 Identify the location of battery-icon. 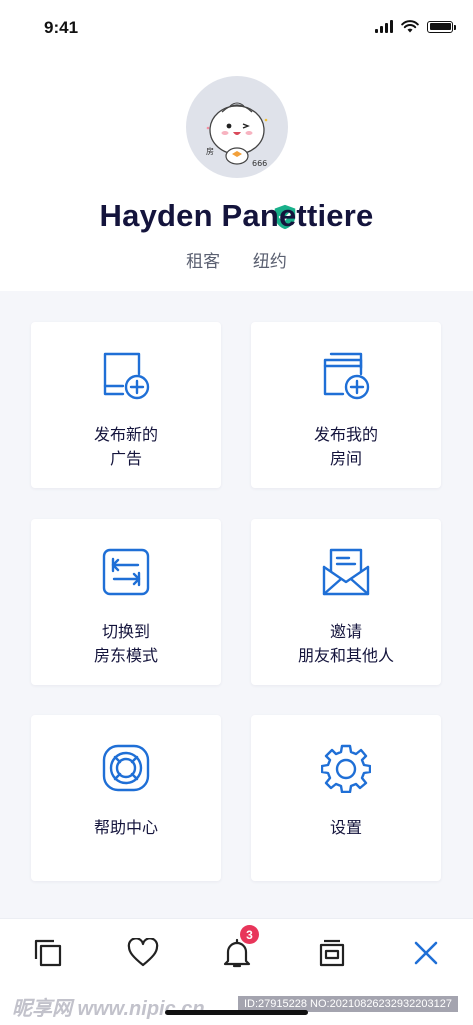
(441, 26).